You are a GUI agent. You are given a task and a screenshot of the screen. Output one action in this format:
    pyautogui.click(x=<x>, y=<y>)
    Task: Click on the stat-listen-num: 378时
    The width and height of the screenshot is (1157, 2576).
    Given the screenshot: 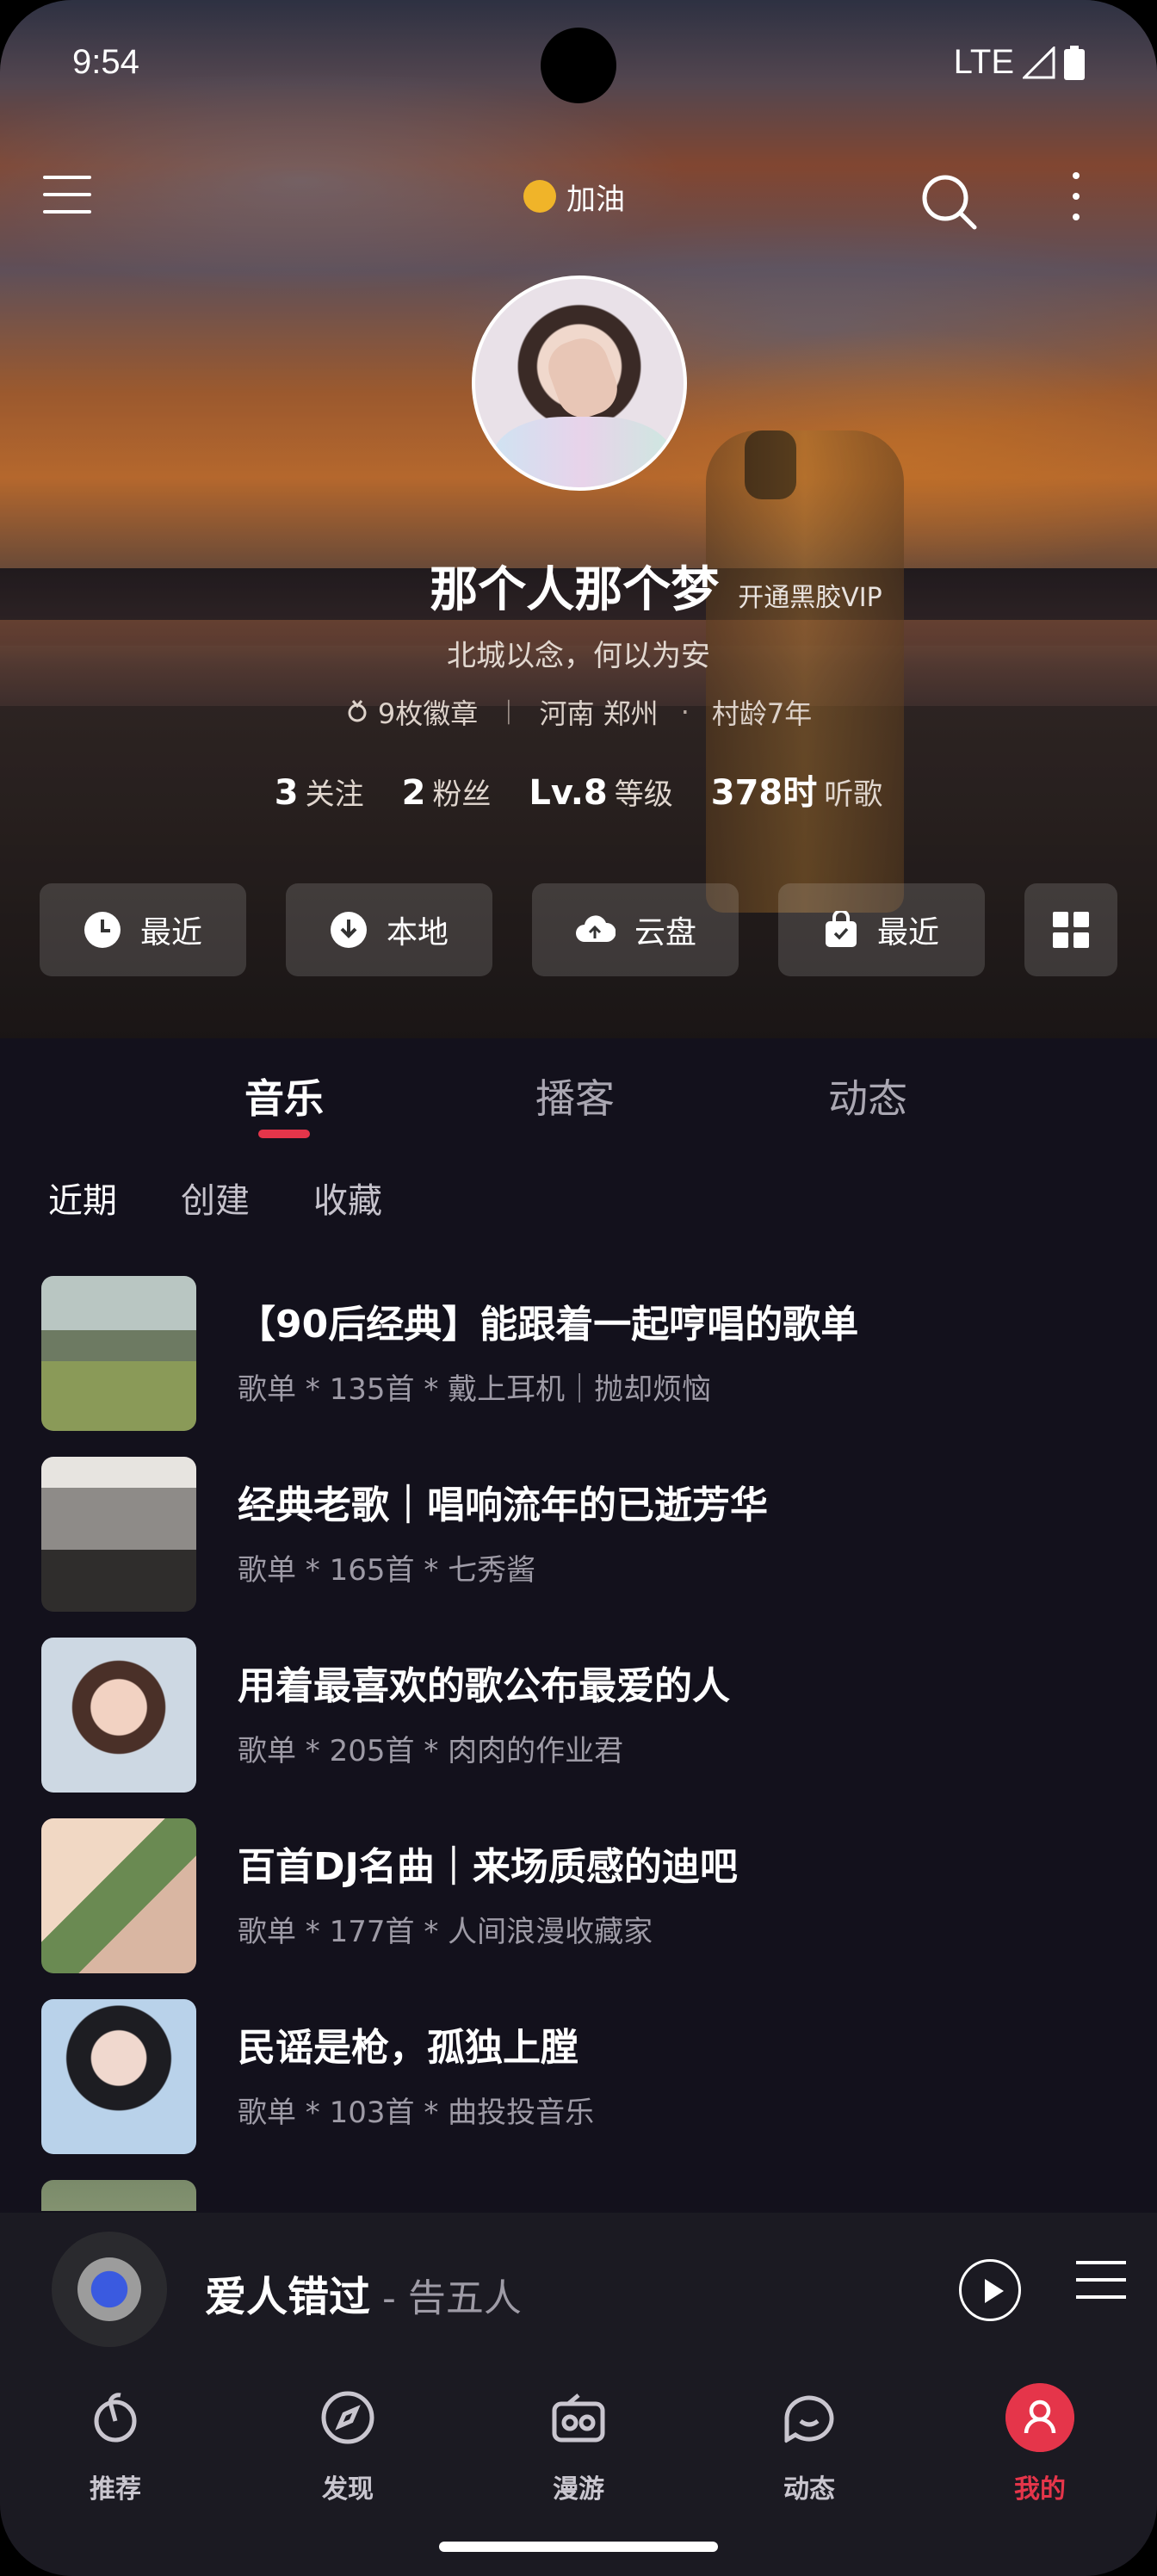 What is the action you would take?
    pyautogui.click(x=764, y=793)
    